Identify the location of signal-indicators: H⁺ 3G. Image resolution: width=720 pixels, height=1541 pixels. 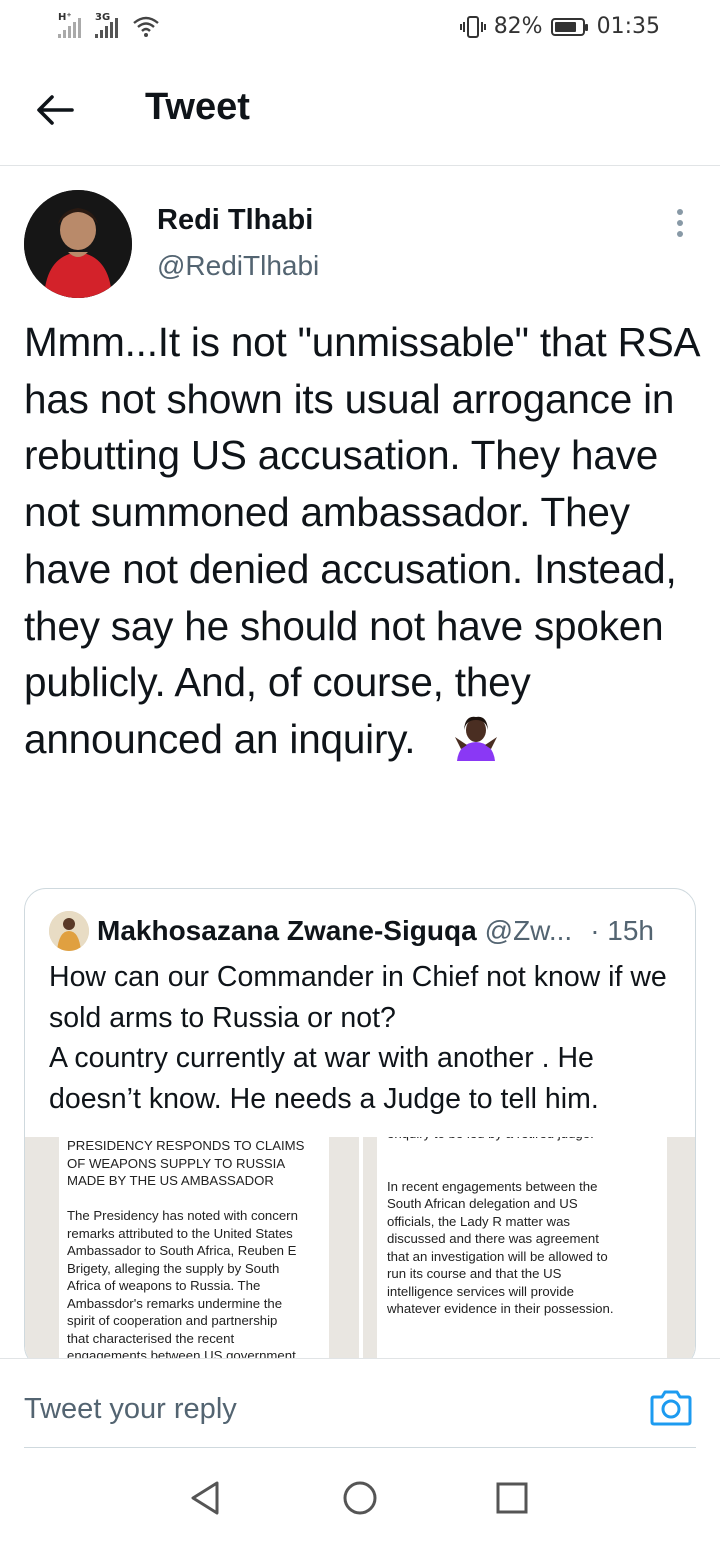
(110, 25).